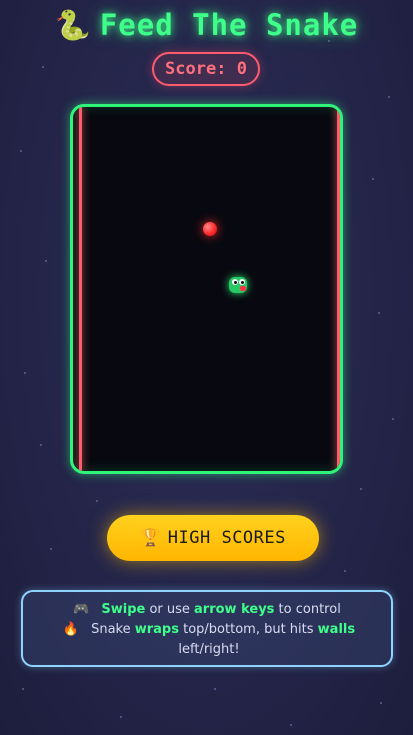 The width and height of the screenshot is (413, 735). What do you see at coordinates (80, 289) in the screenshot?
I see `left-wall` at bounding box center [80, 289].